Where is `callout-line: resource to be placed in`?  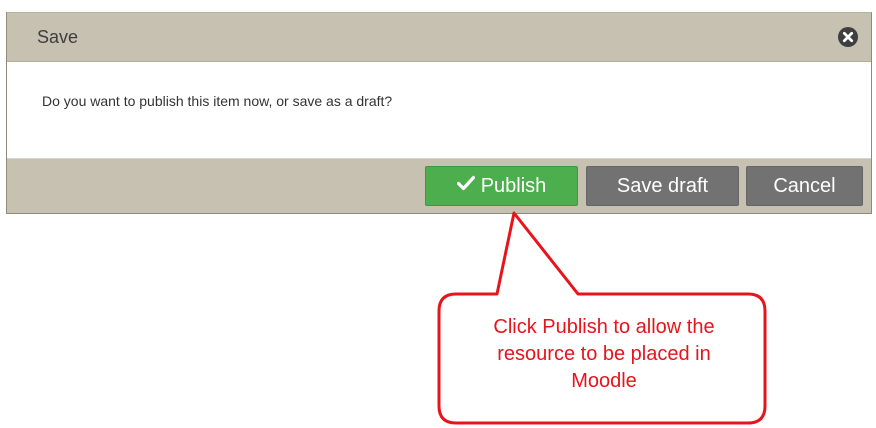 callout-line: resource to be placed in is located at coordinates (604, 354).